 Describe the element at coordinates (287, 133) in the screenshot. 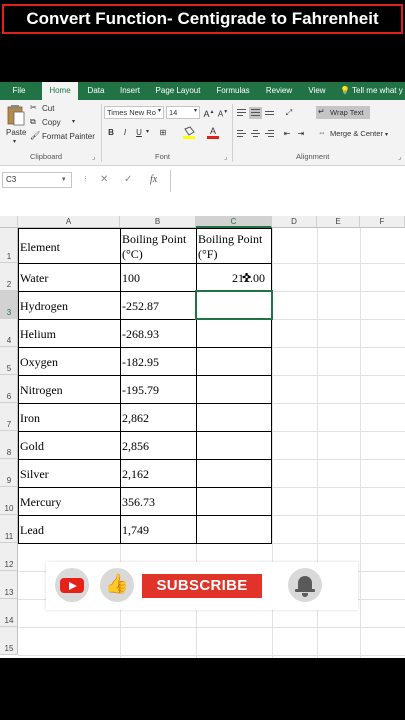

I see `decrease-indent-icon: ⇤` at that location.